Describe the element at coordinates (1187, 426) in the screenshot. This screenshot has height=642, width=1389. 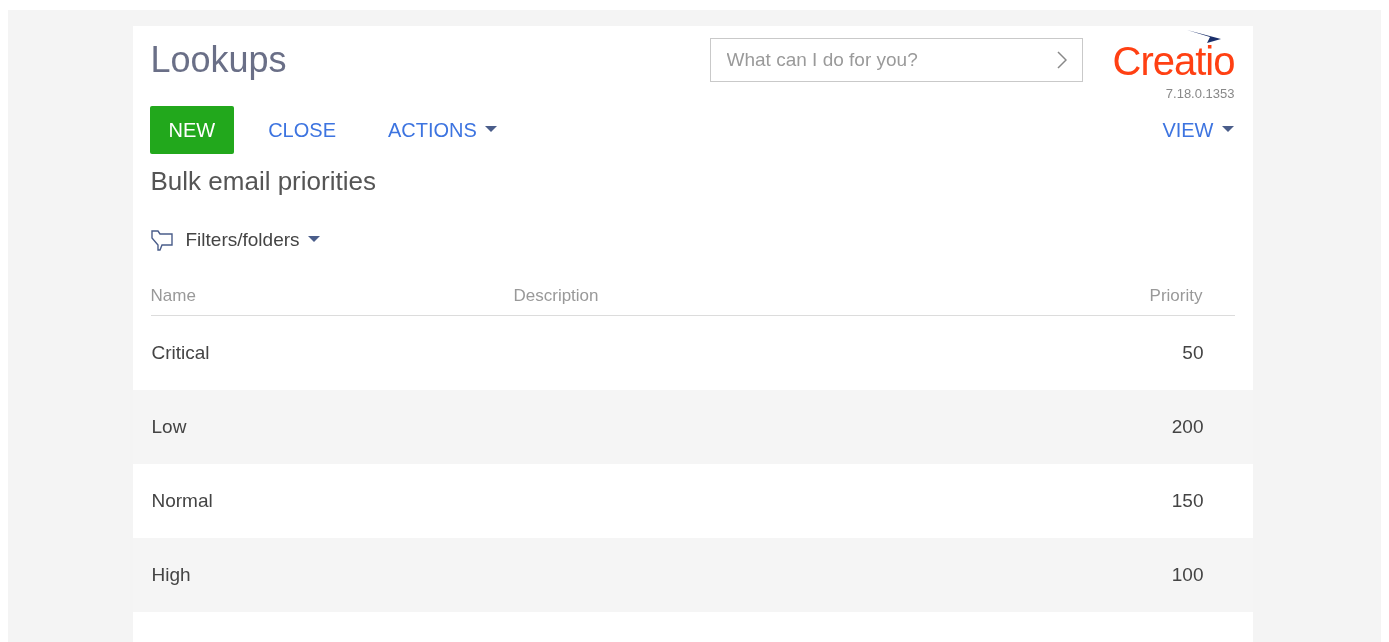
I see `table-cell-text: 200` at that location.